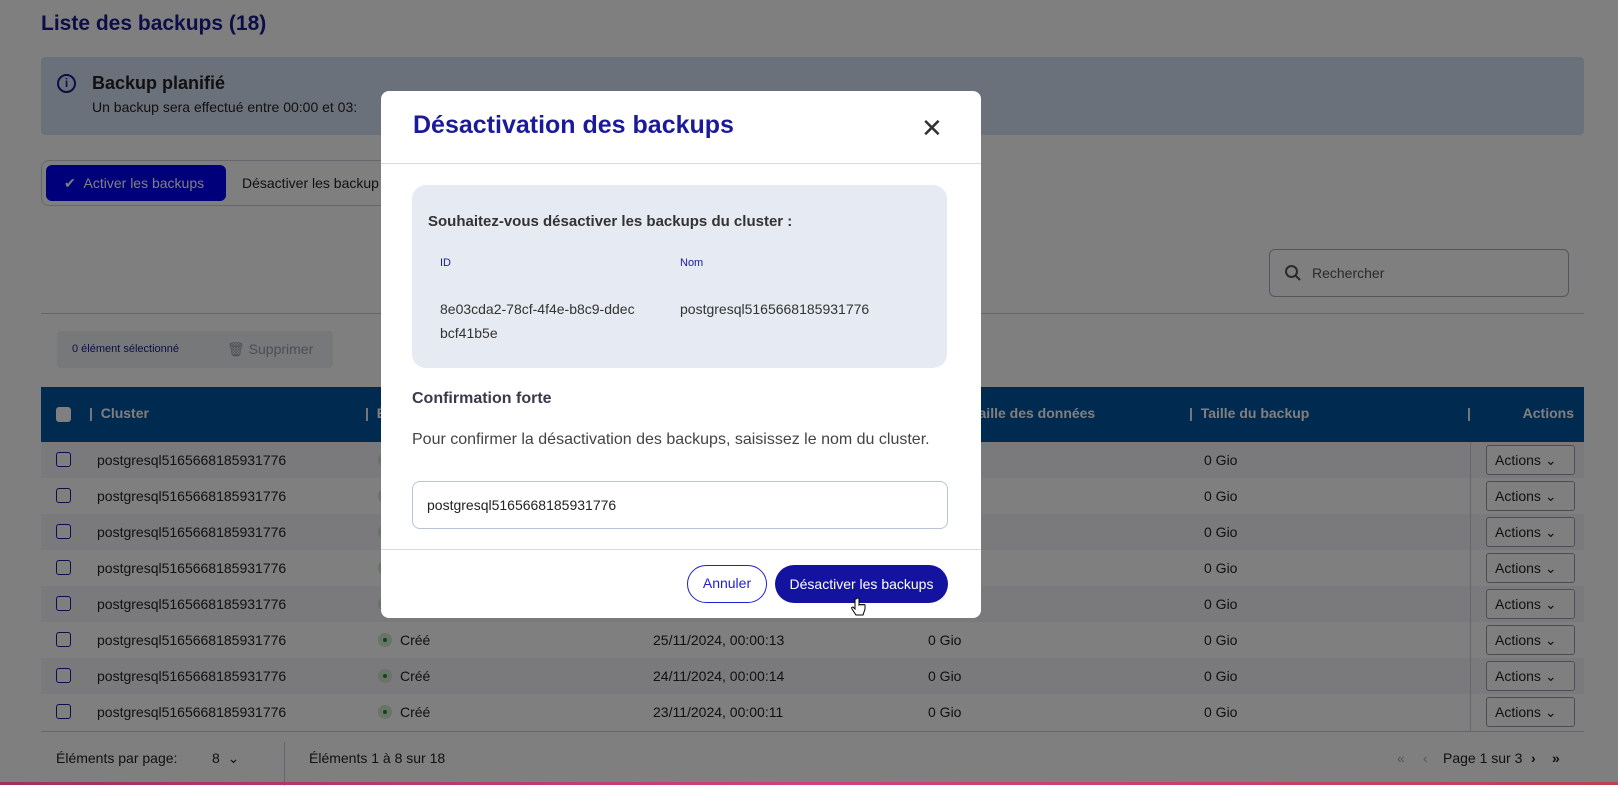 The width and height of the screenshot is (1618, 786). Describe the element at coordinates (537, 321) in the screenshot. I see `id-value: 8e03cda2-78cf-4f4e-b8c9-ddecbcf41b5e` at that location.